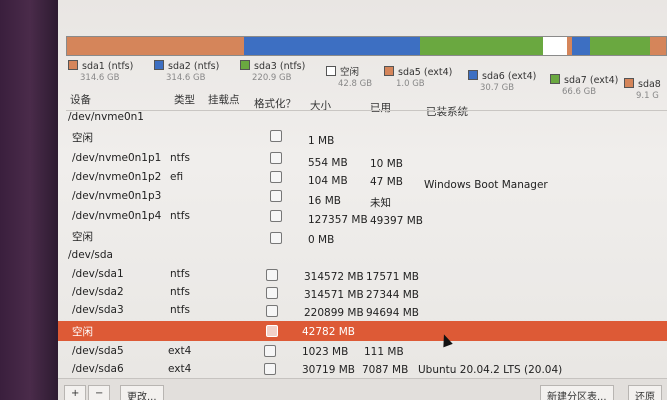  I want to click on cell-device: /dev/sda, so click(90, 255).